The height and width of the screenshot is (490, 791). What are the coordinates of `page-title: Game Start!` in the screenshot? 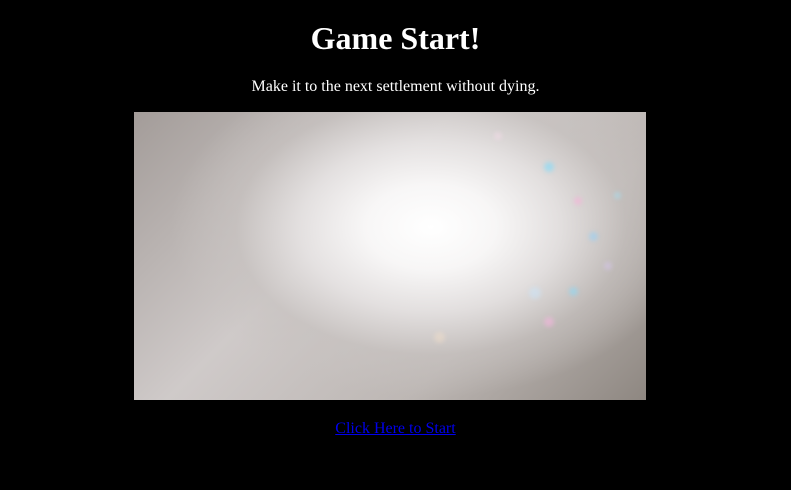 It's located at (395, 38).